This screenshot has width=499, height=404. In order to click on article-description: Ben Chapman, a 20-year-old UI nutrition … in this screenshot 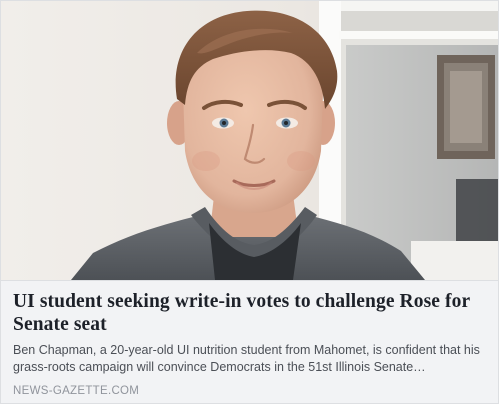, I will do `click(246, 358)`.